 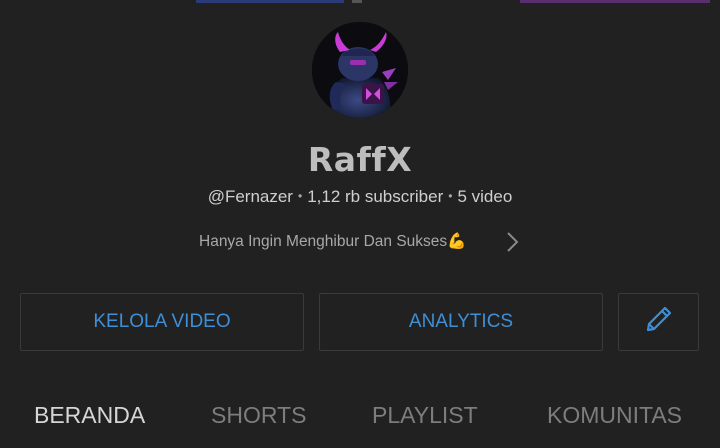 What do you see at coordinates (89, 415) in the screenshot?
I see `tab-beranda: BERANDA` at bounding box center [89, 415].